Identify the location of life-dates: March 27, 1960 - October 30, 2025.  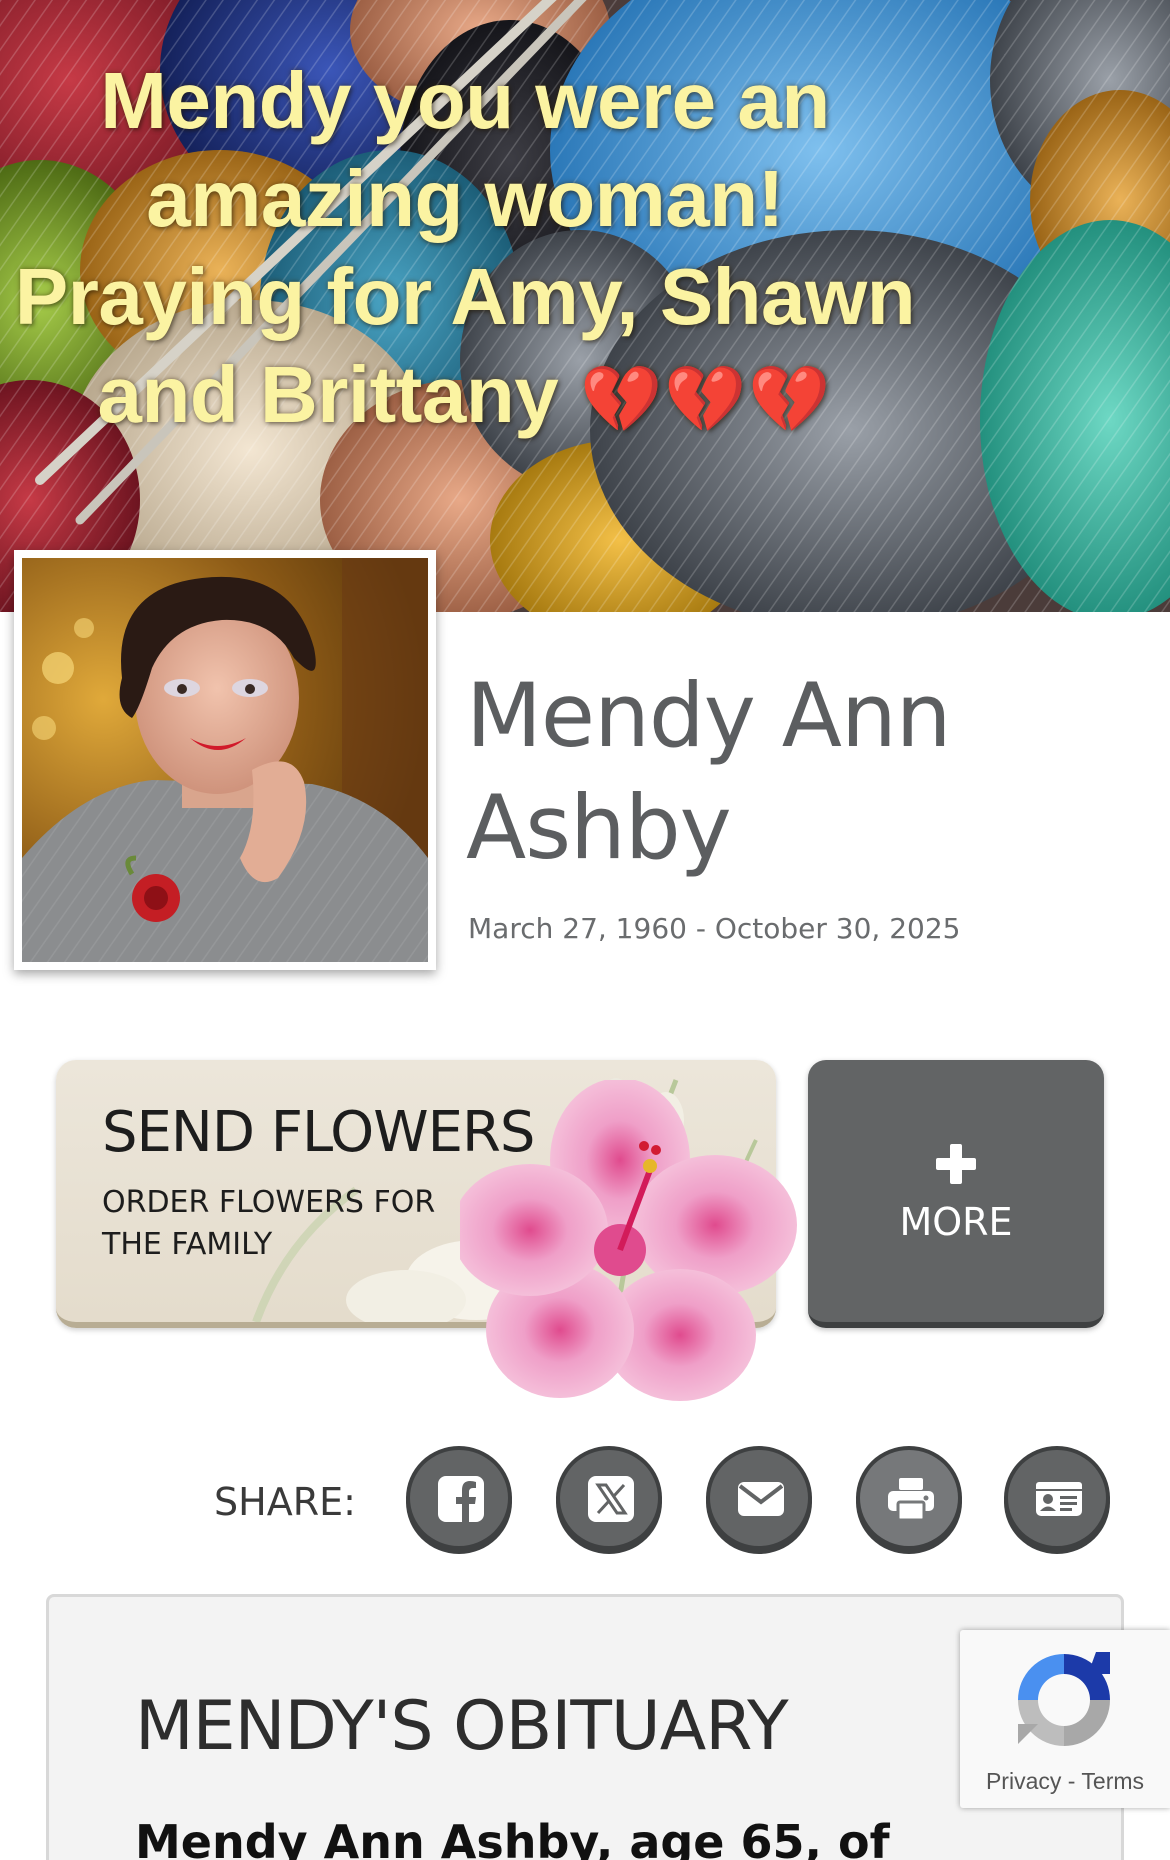
(714, 928).